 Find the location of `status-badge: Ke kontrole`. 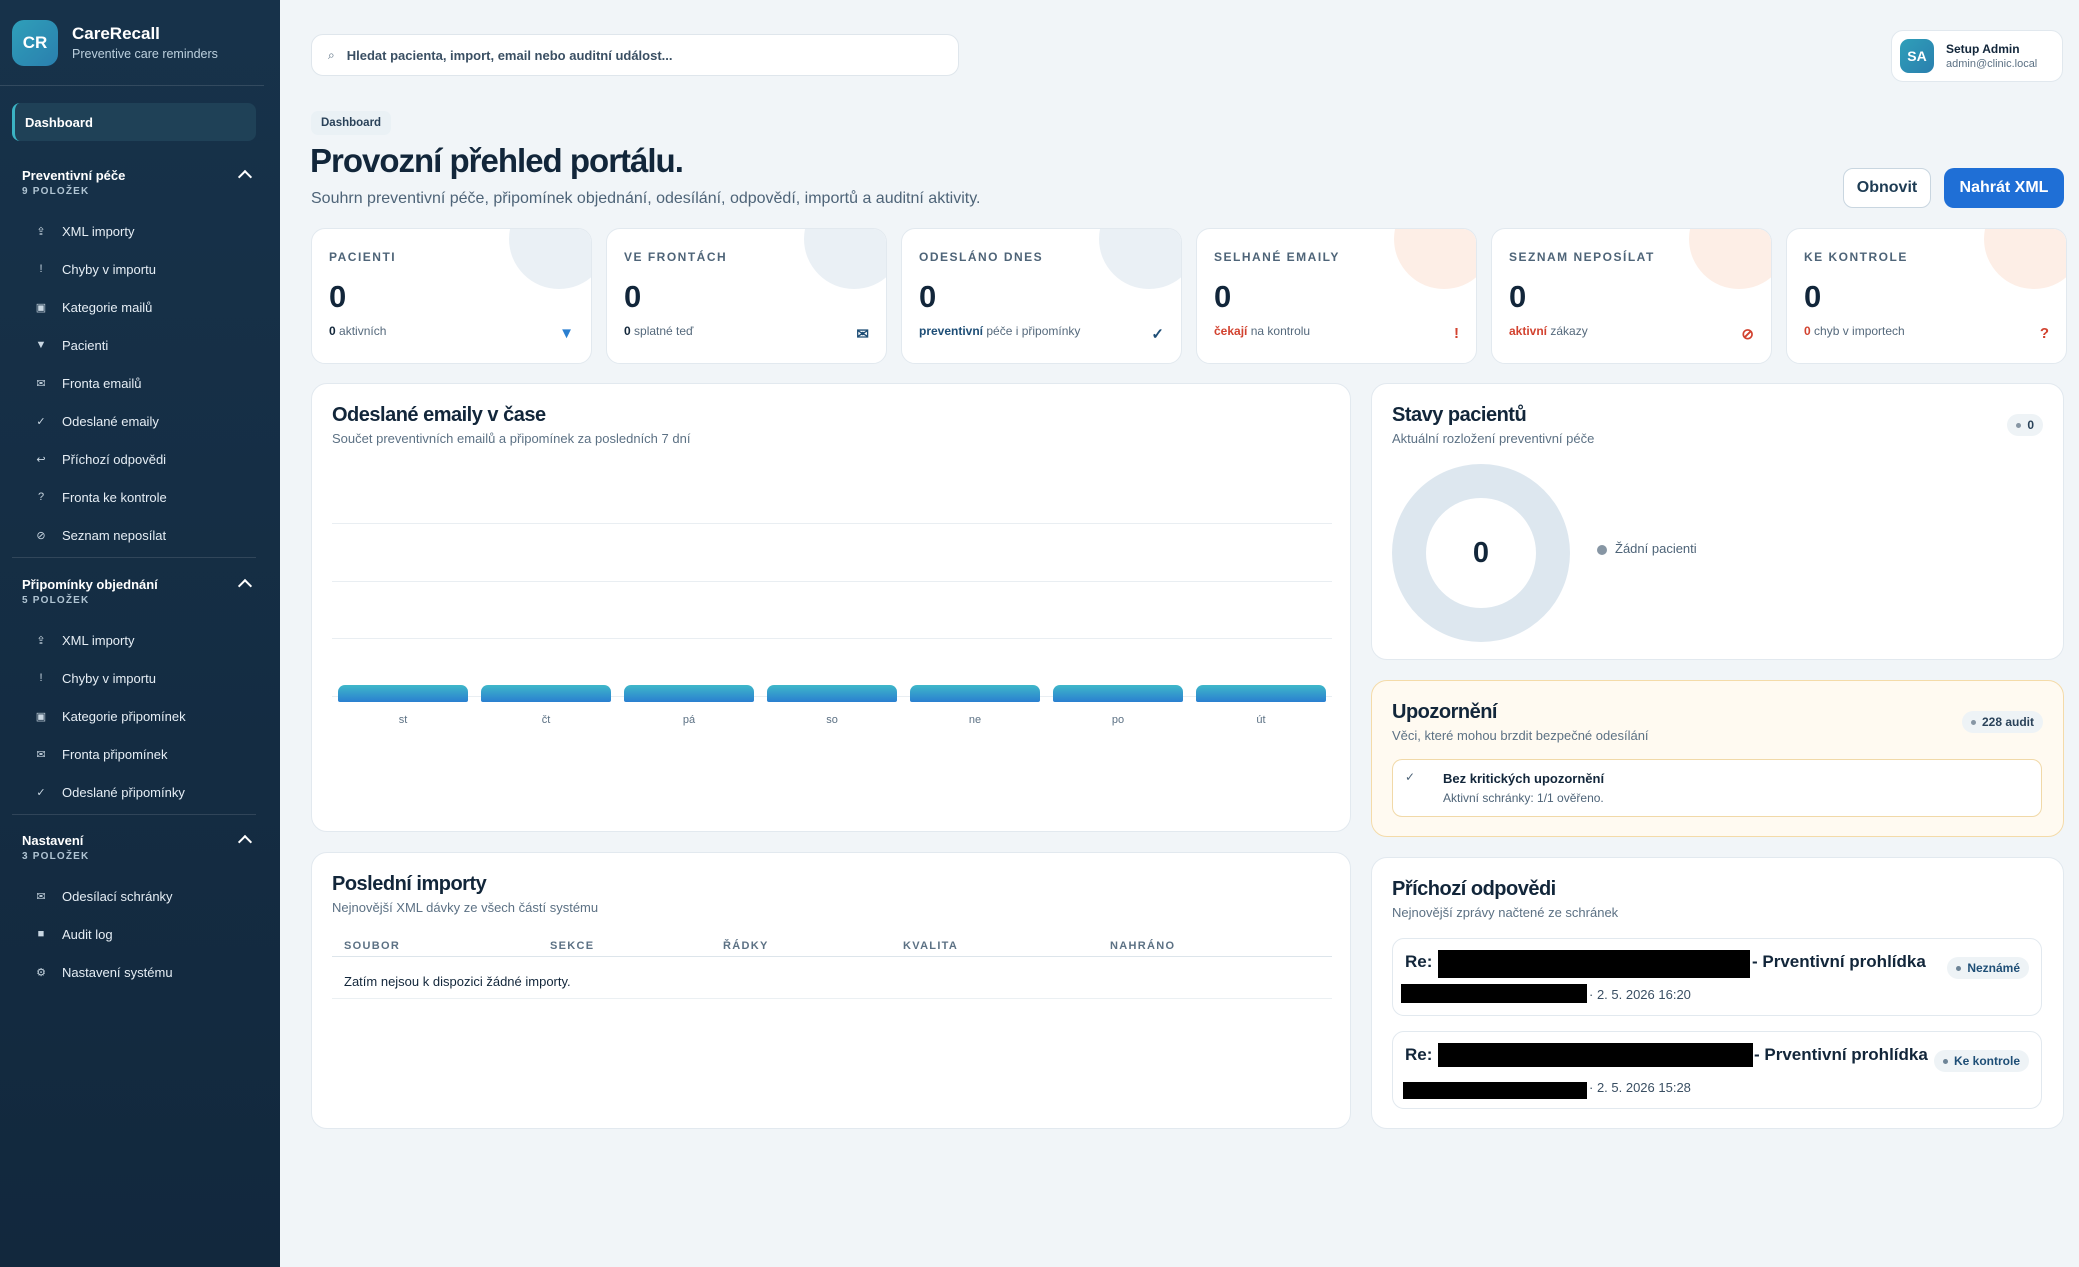

status-badge: Ke kontrole is located at coordinates (1981, 1061).